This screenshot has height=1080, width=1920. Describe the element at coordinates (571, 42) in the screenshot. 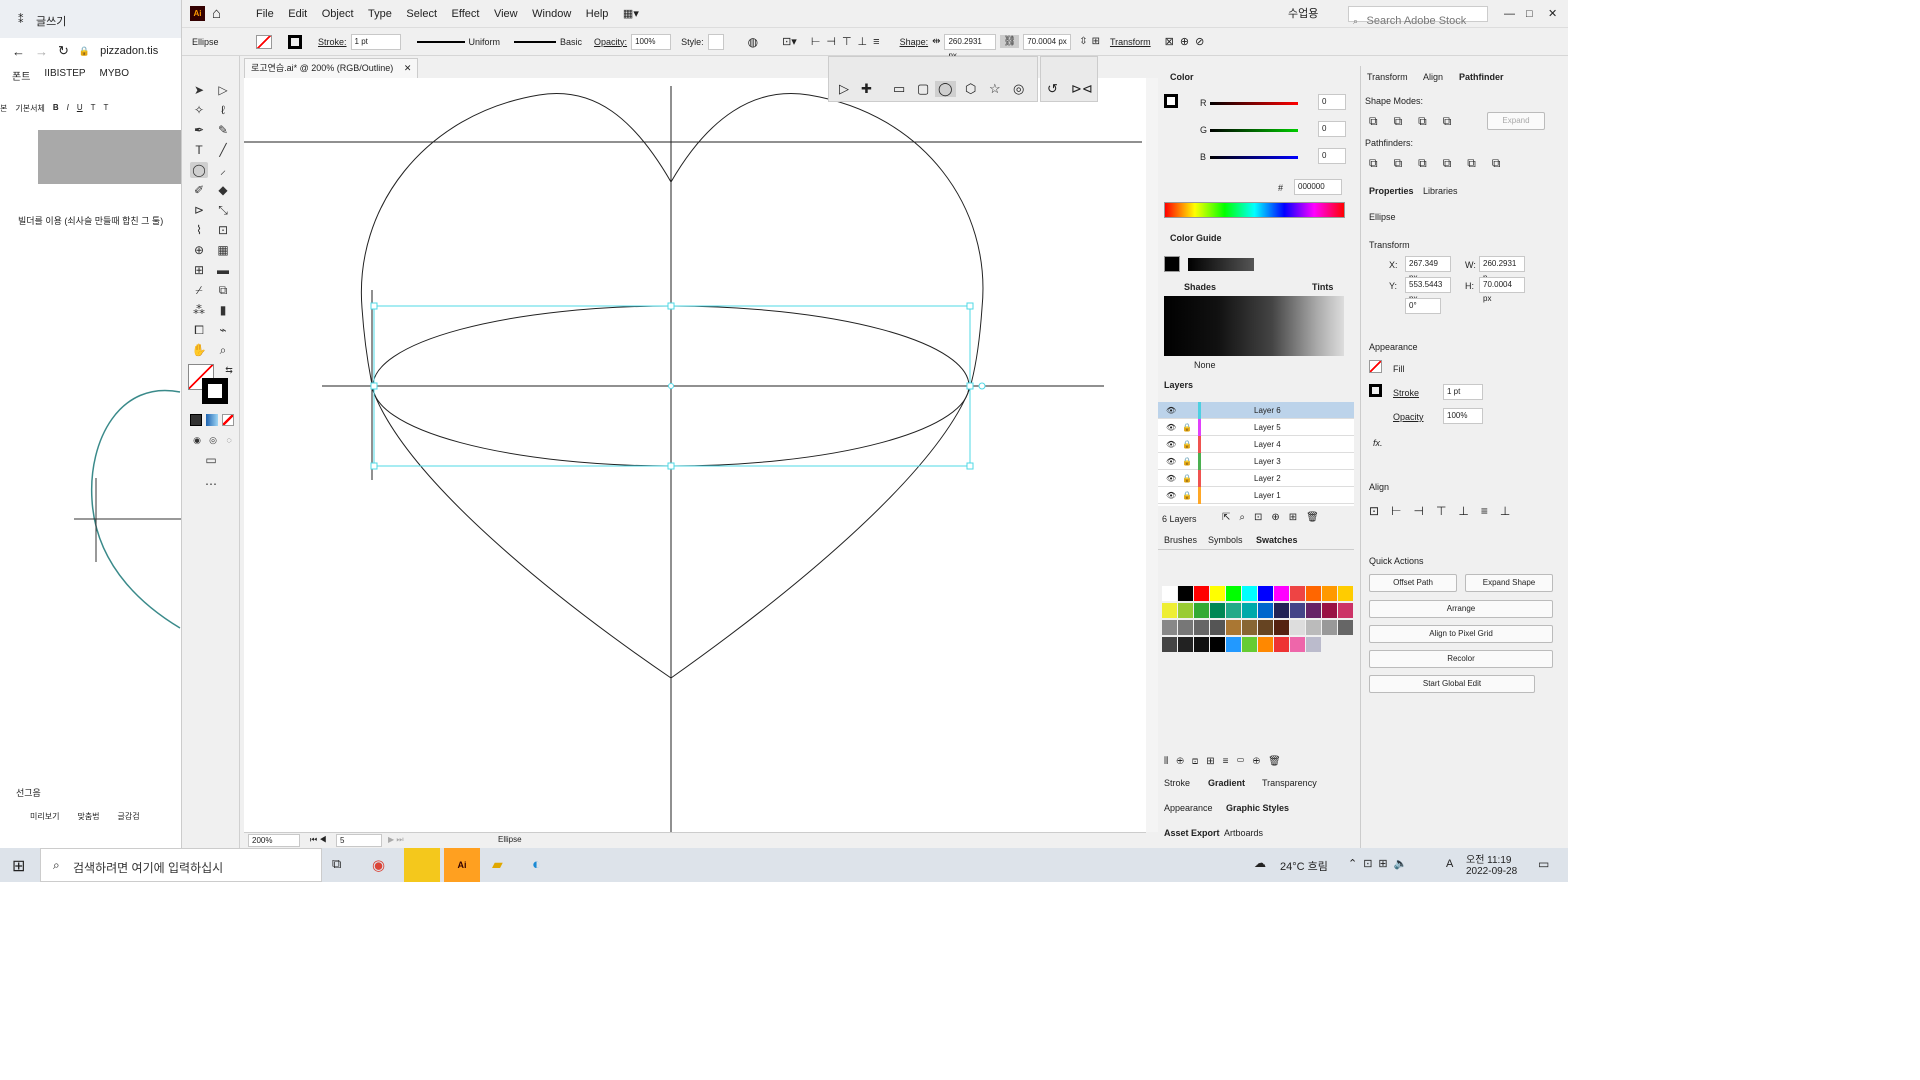

I see `brush-definition-select: Basic` at that location.